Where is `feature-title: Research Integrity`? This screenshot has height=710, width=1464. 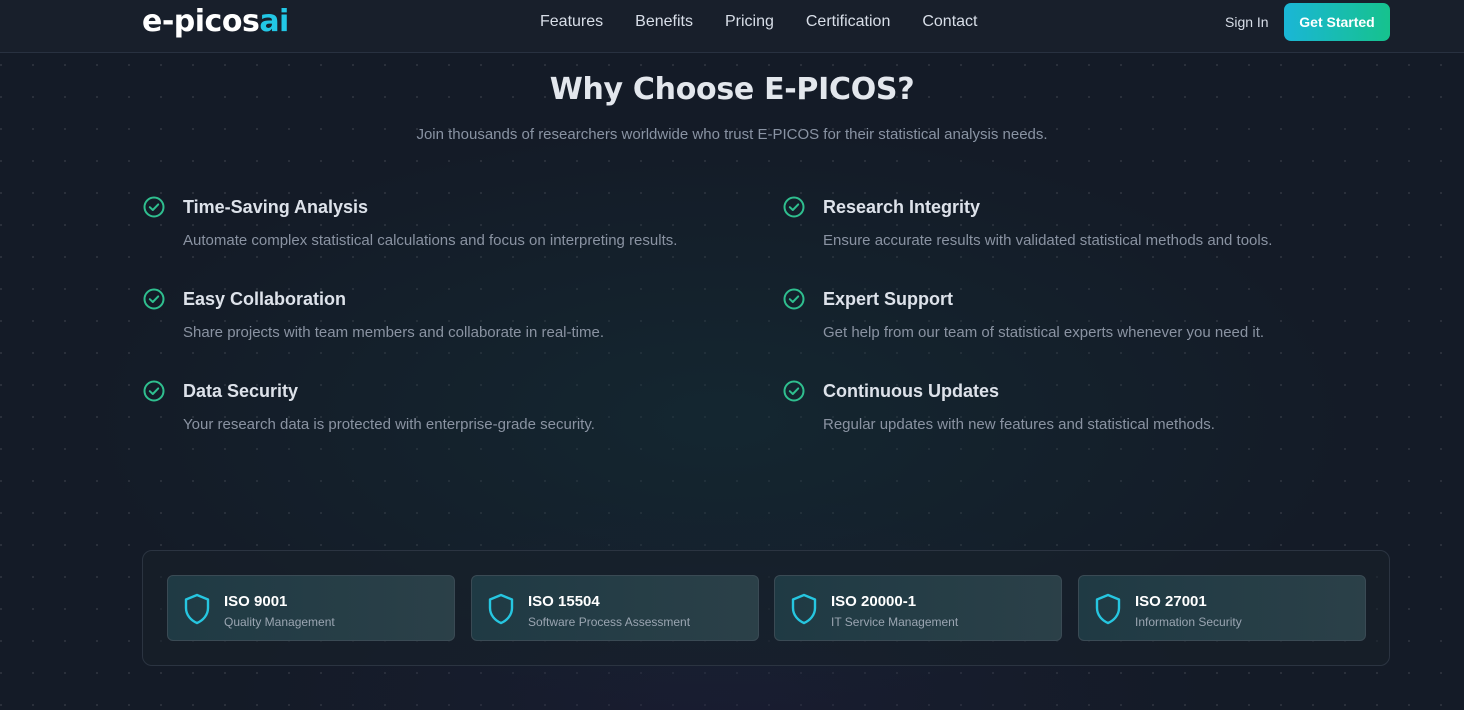 feature-title: Research Integrity is located at coordinates (902, 207).